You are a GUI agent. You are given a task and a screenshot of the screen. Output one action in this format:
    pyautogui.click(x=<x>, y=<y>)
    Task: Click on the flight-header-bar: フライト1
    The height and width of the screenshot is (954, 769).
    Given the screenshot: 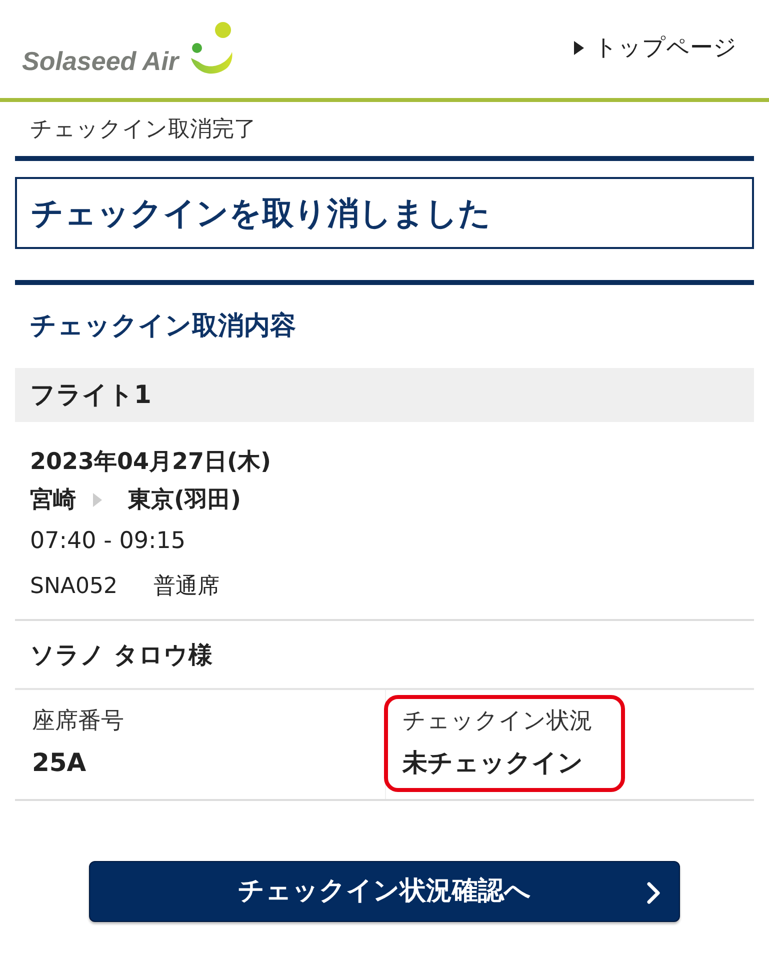 What is the action you would take?
    pyautogui.click(x=384, y=395)
    